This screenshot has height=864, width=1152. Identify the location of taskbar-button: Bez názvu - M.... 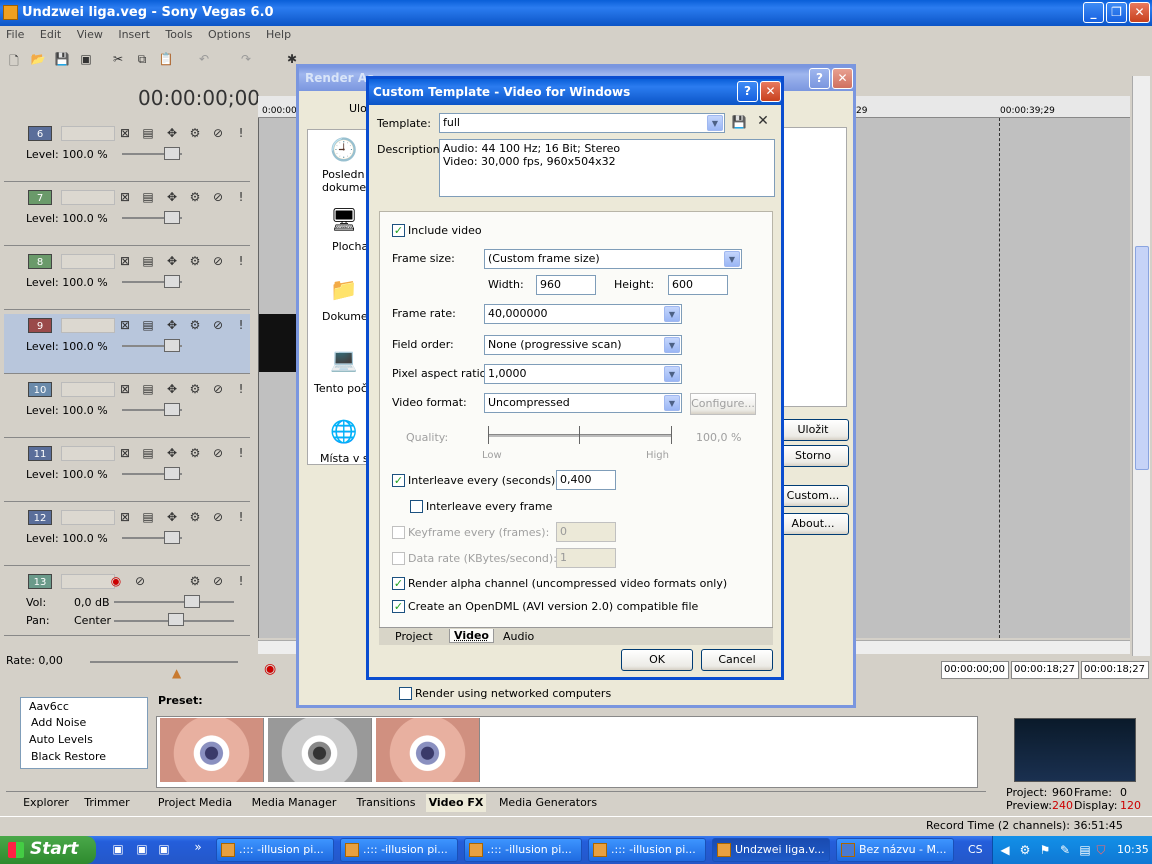
(895, 850).